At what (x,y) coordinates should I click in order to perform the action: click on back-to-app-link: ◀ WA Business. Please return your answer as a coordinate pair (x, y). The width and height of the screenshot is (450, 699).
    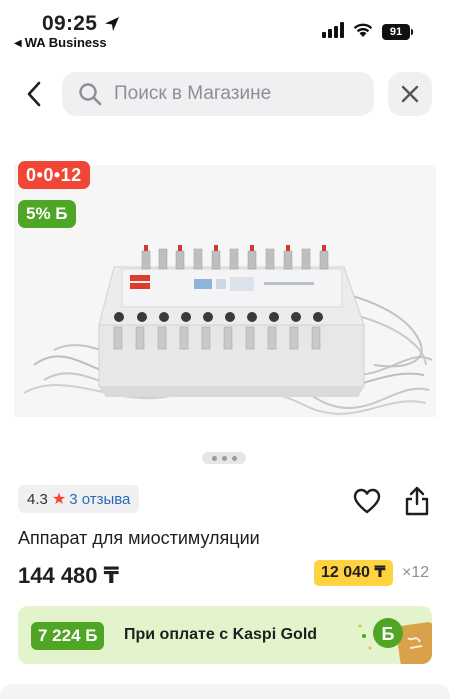
    Looking at the image, I should click on (60, 42).